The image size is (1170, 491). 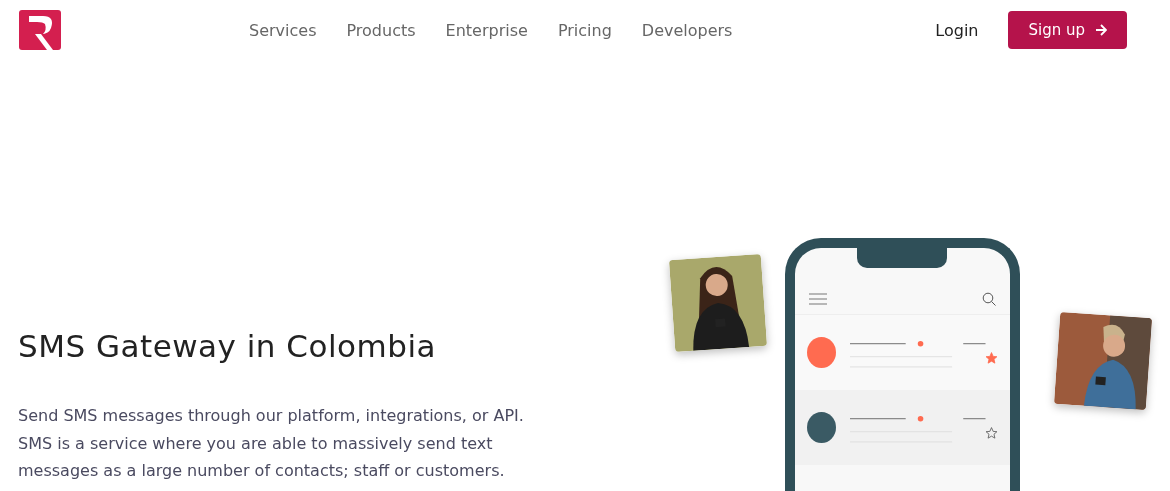 What do you see at coordinates (957, 30) in the screenshot?
I see `login-link: Login` at bounding box center [957, 30].